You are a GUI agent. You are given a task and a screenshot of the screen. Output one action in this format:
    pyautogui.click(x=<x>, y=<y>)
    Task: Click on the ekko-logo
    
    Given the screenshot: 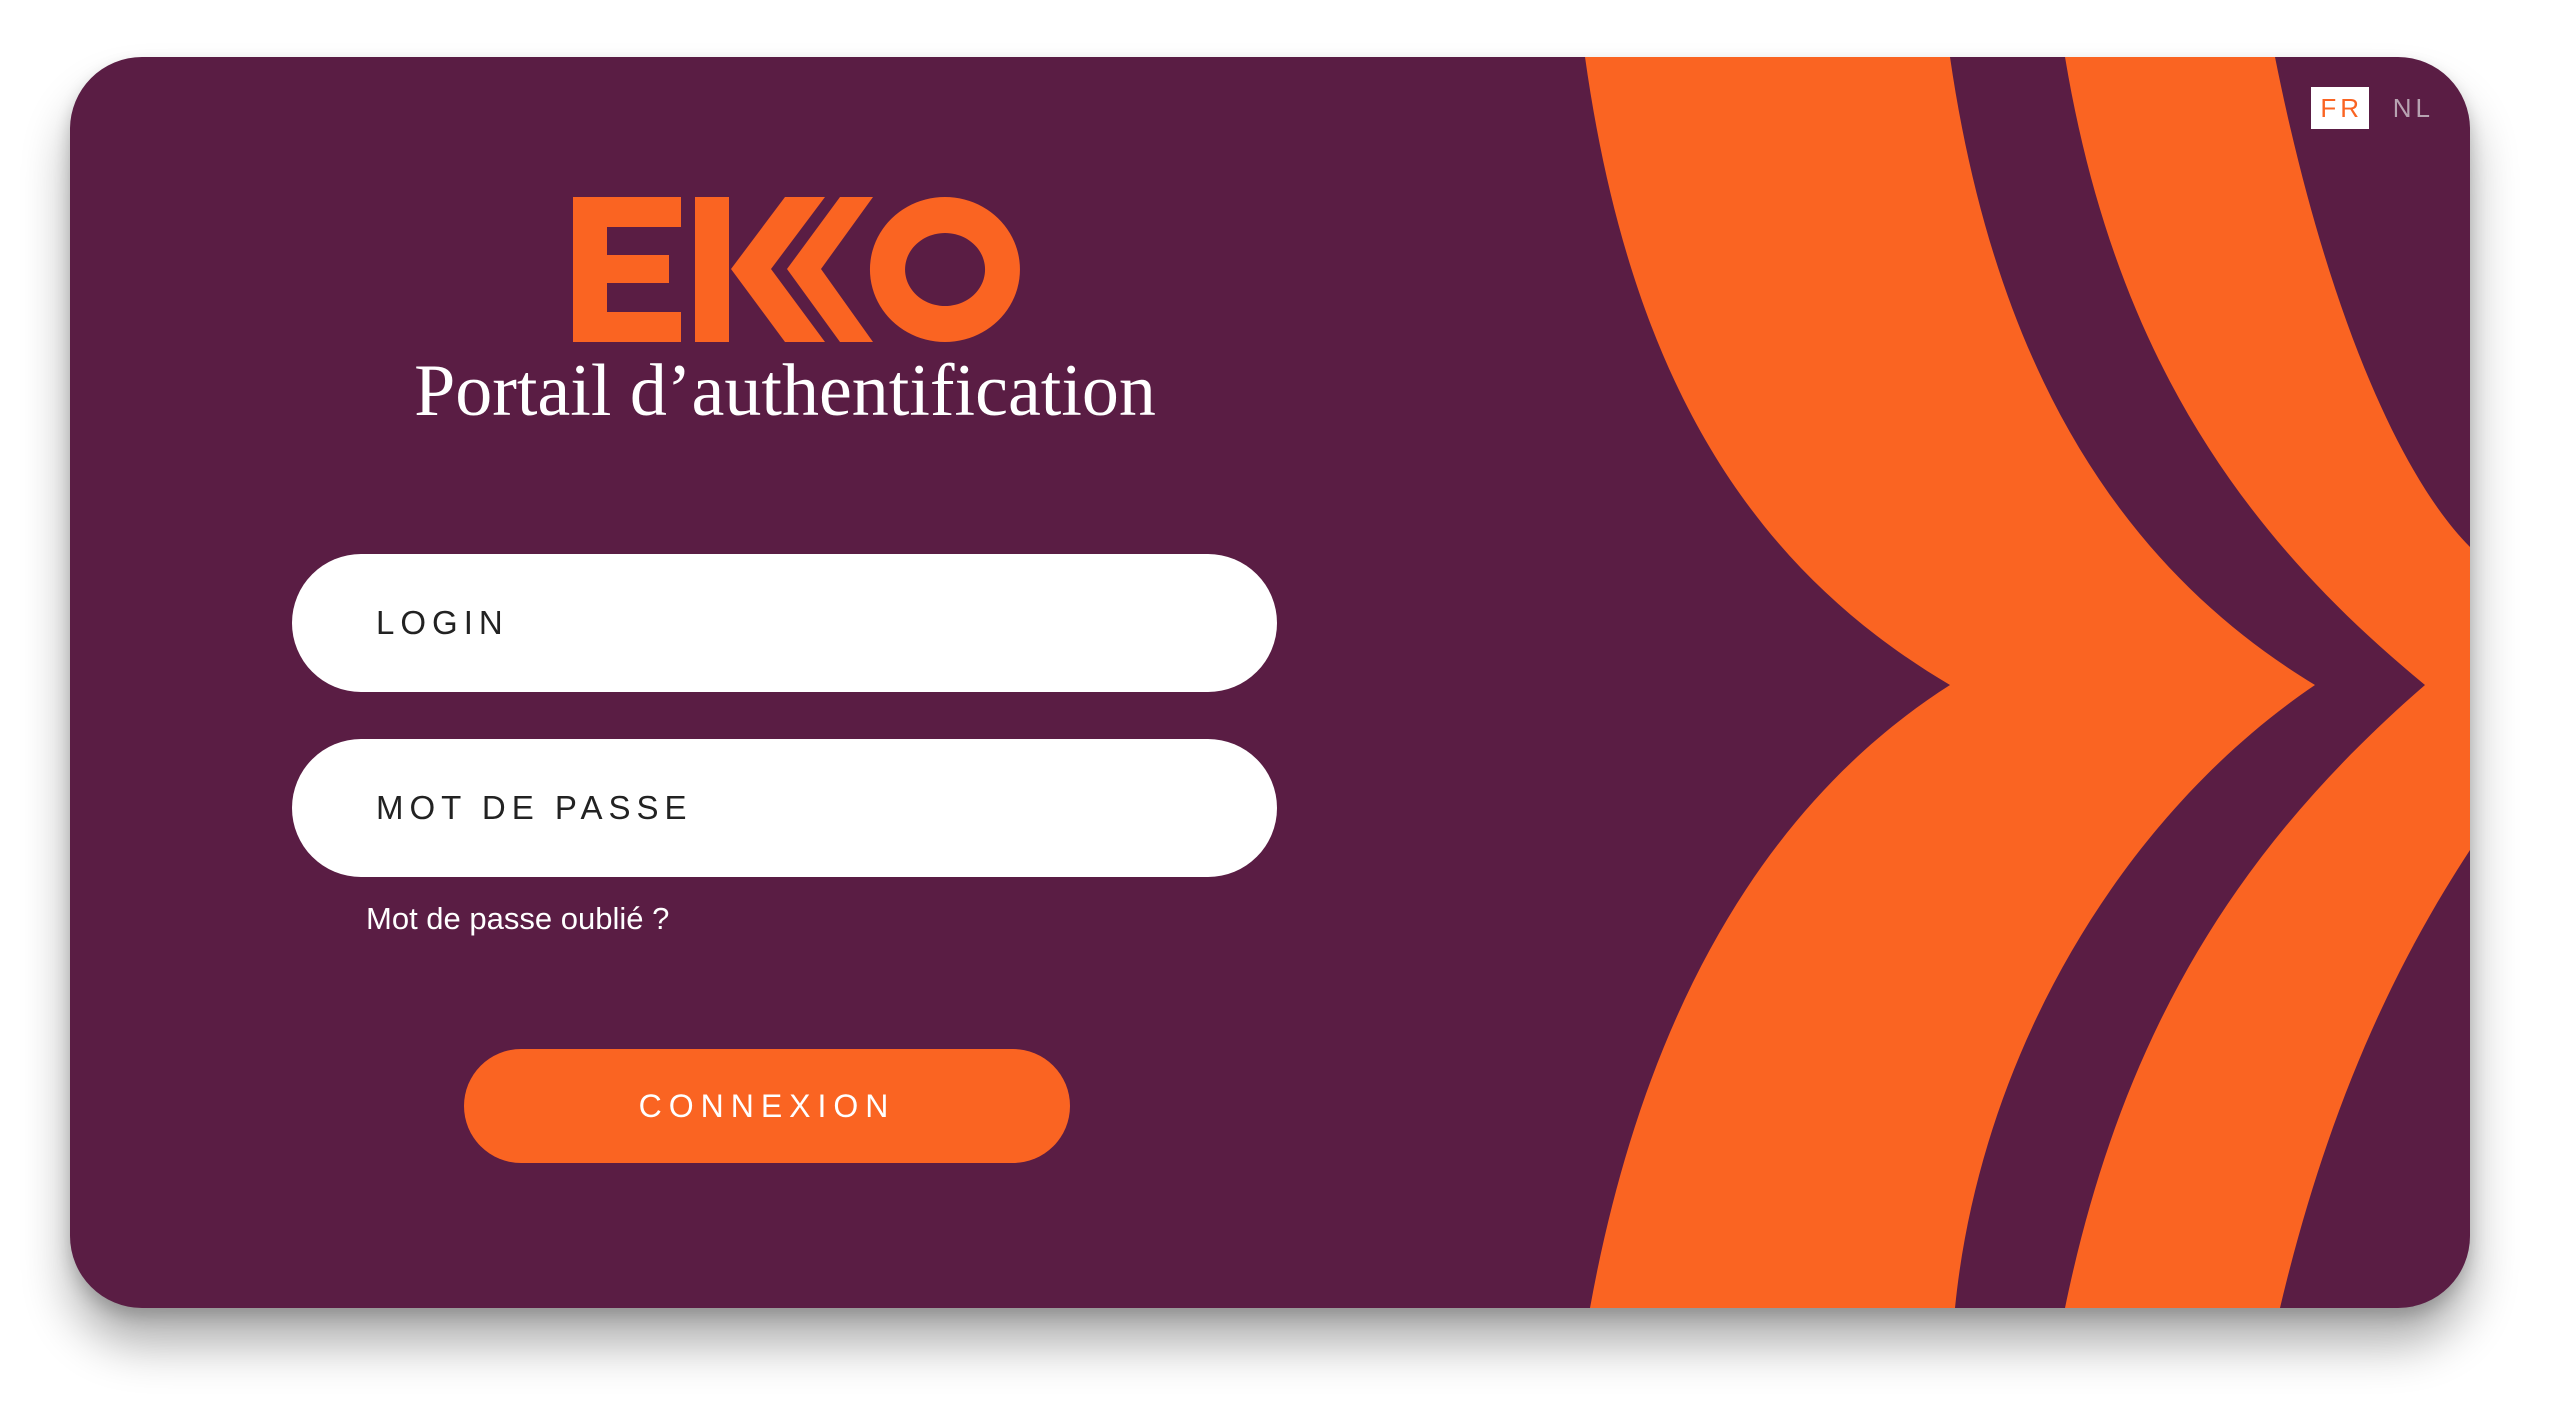 What is the action you would take?
    pyautogui.click(x=796, y=269)
    